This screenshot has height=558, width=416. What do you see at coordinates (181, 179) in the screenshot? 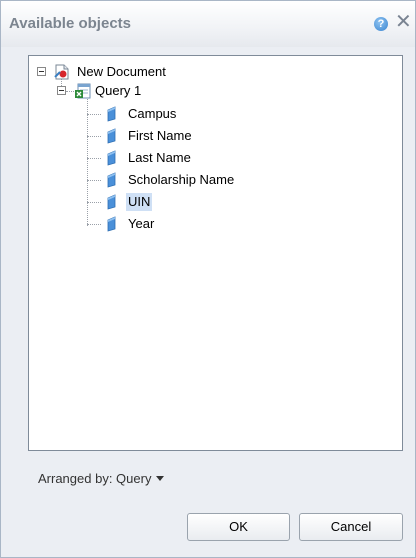
I see `tree-node-label: Scholarship Name` at bounding box center [181, 179].